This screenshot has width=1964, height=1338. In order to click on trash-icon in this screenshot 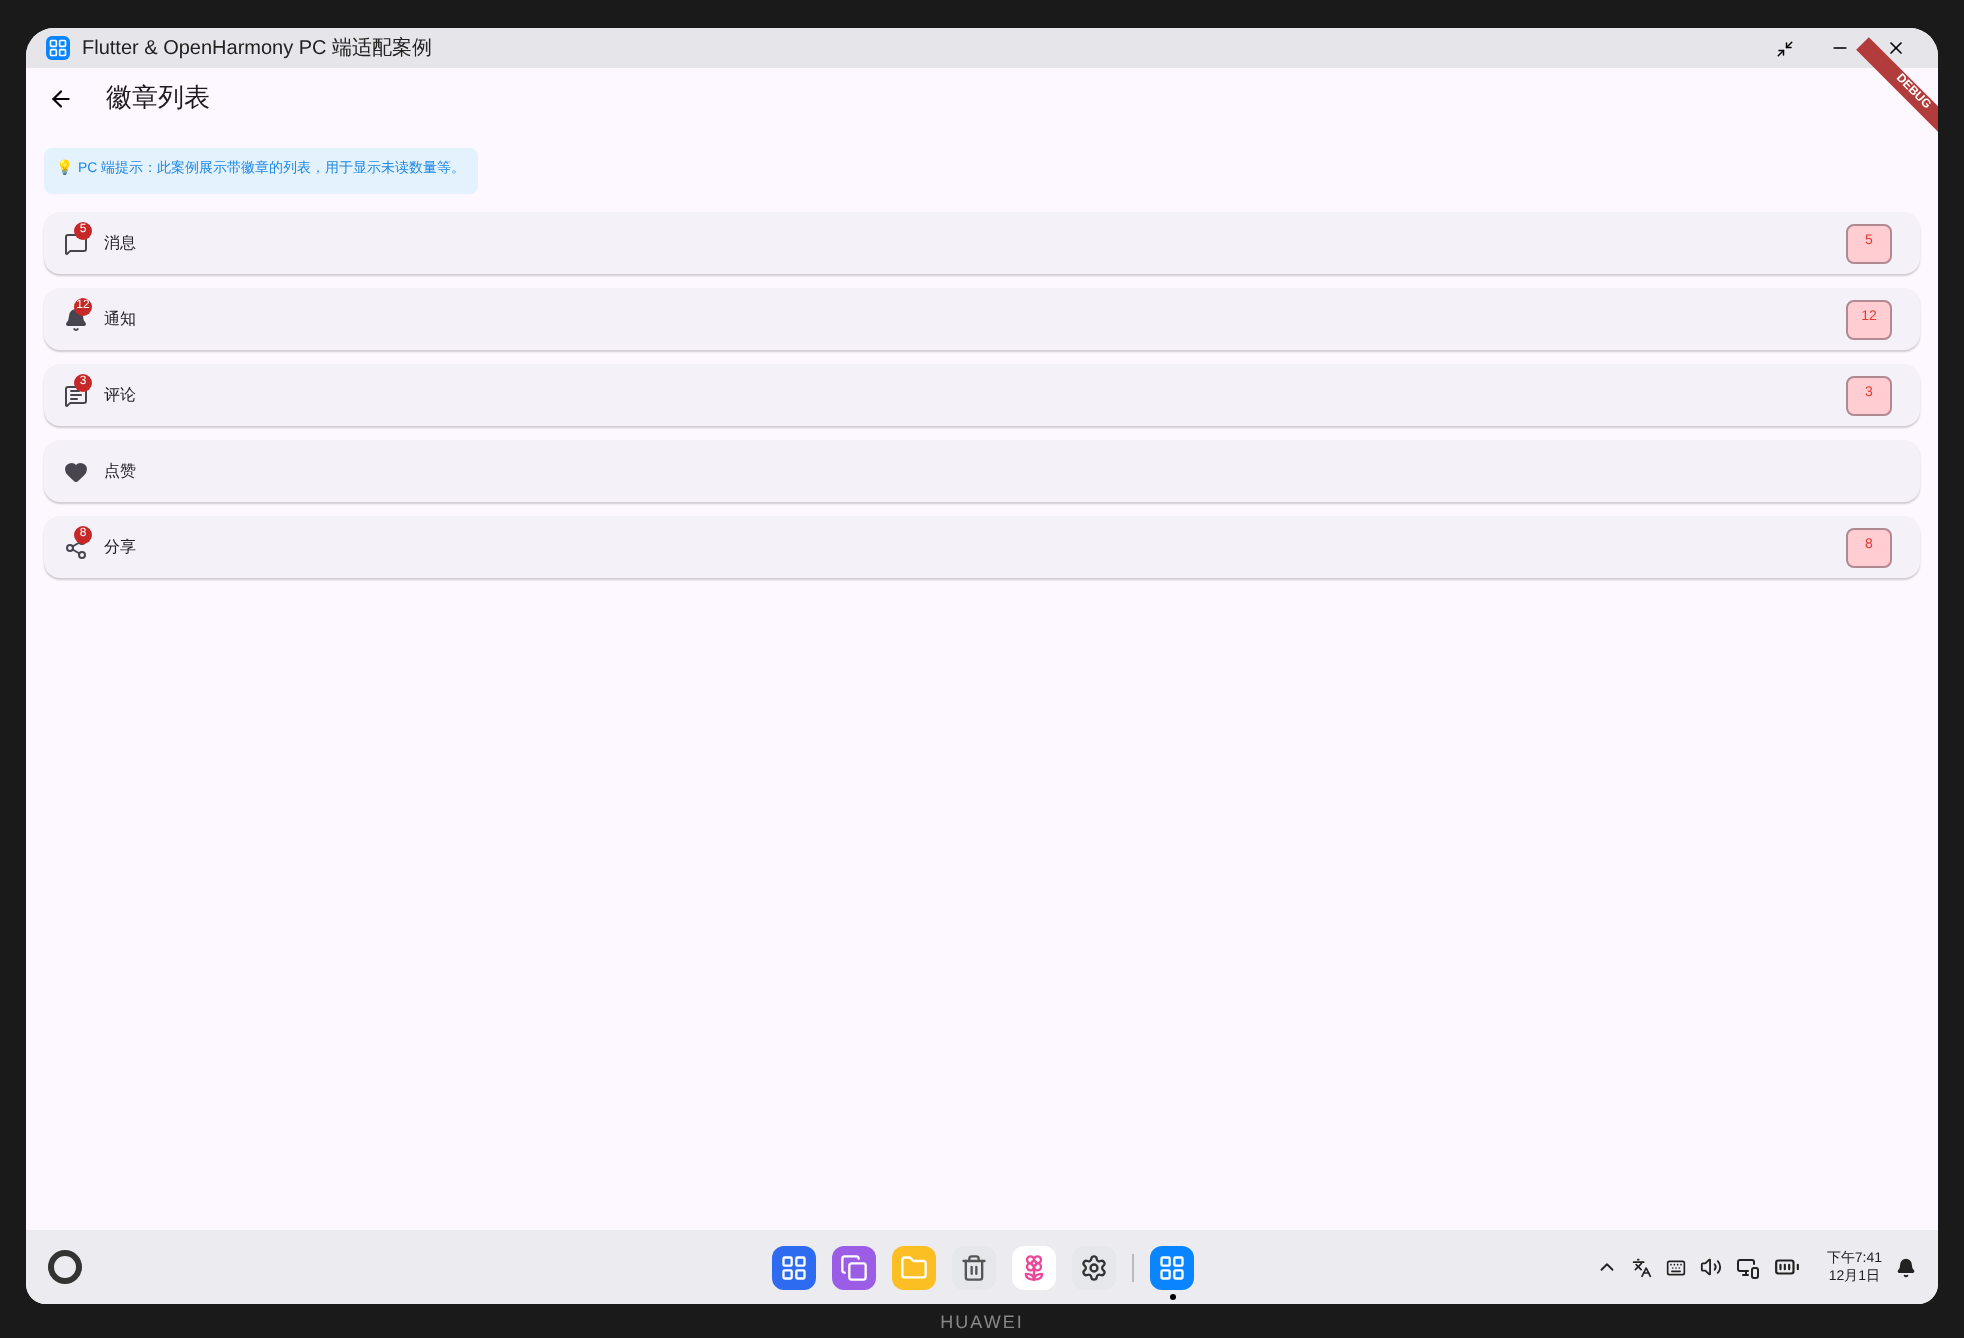, I will do `click(974, 1268)`.